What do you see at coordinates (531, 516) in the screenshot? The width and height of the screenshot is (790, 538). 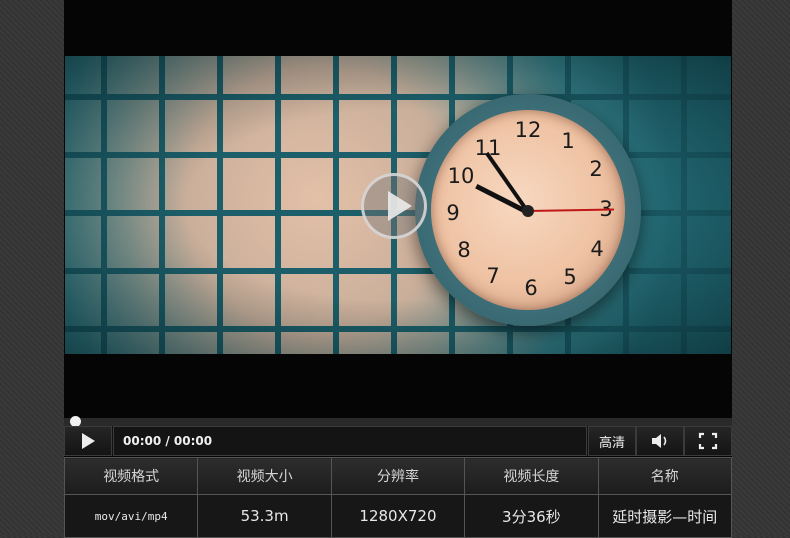 I see `value-duration: 3分36秒` at bounding box center [531, 516].